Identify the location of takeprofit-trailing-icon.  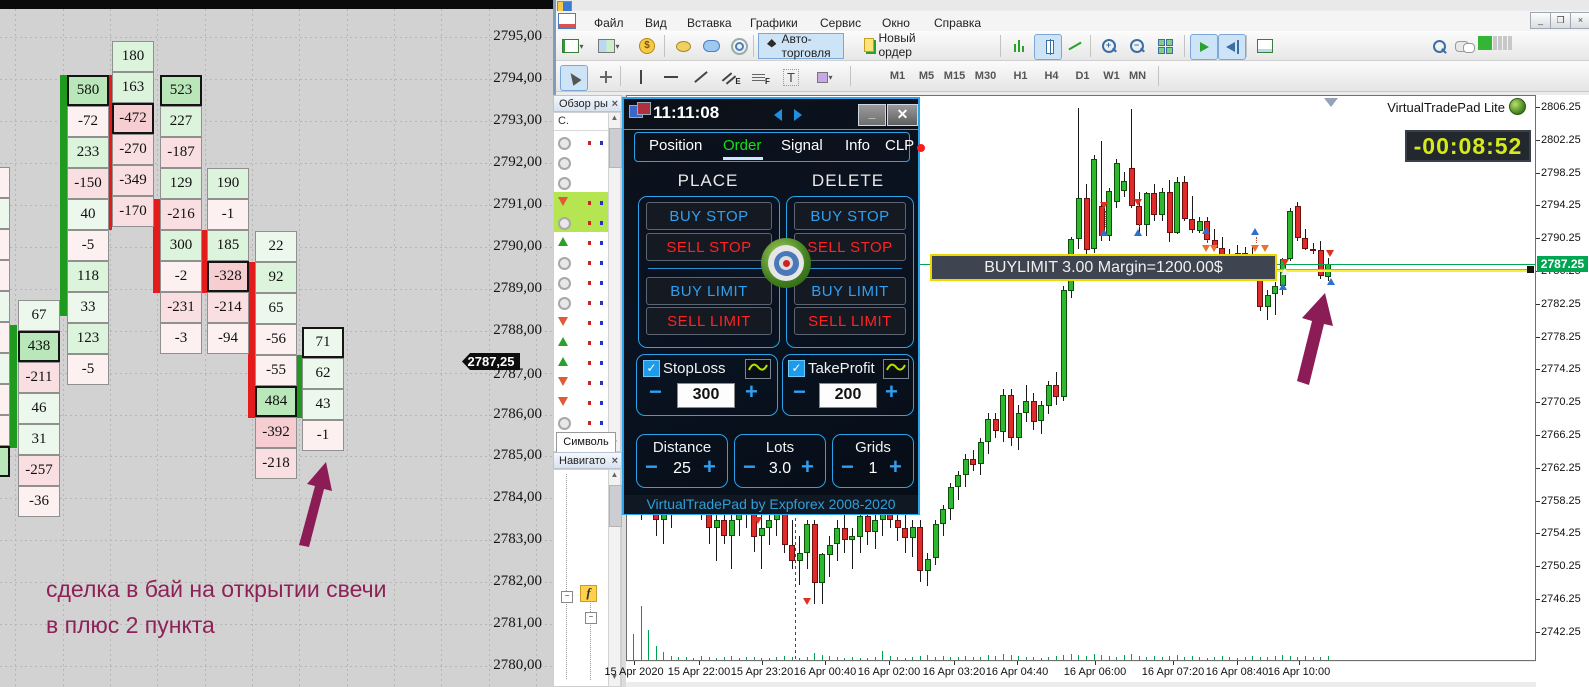
(896, 369).